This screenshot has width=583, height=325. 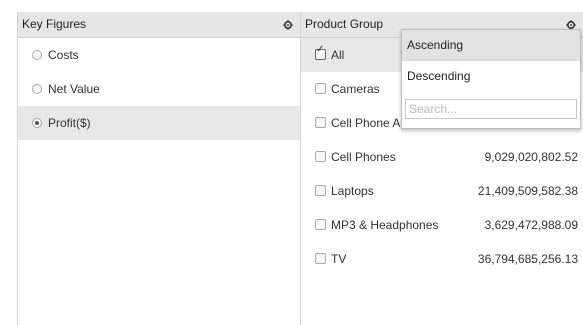 What do you see at coordinates (320, 50) in the screenshot?
I see `checkbox-checked` at bounding box center [320, 50].